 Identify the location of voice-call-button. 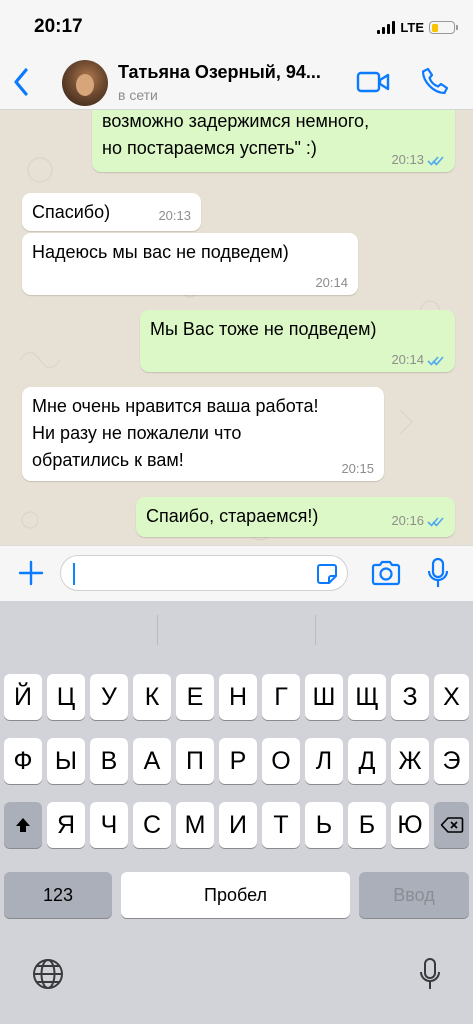
(435, 81).